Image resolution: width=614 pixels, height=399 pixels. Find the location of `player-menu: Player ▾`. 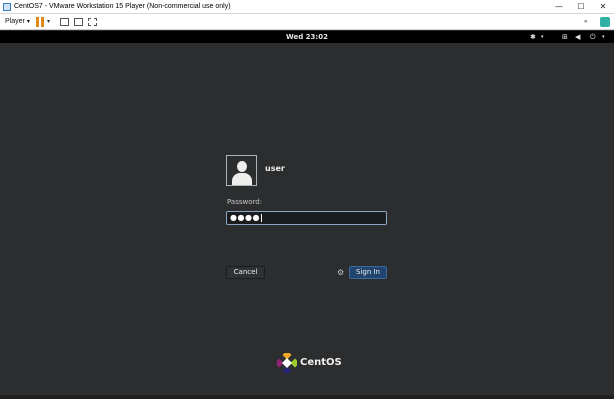

player-menu: Player ▾ is located at coordinates (17, 22).